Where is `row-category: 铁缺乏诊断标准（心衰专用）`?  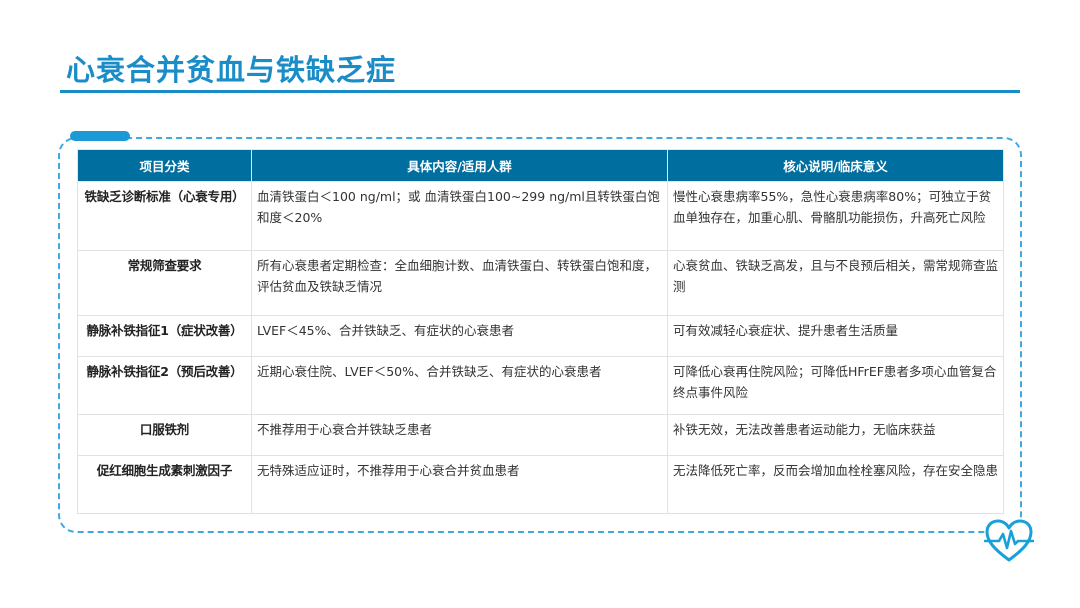 row-category: 铁缺乏诊断标准（心衰专用） is located at coordinates (164, 216).